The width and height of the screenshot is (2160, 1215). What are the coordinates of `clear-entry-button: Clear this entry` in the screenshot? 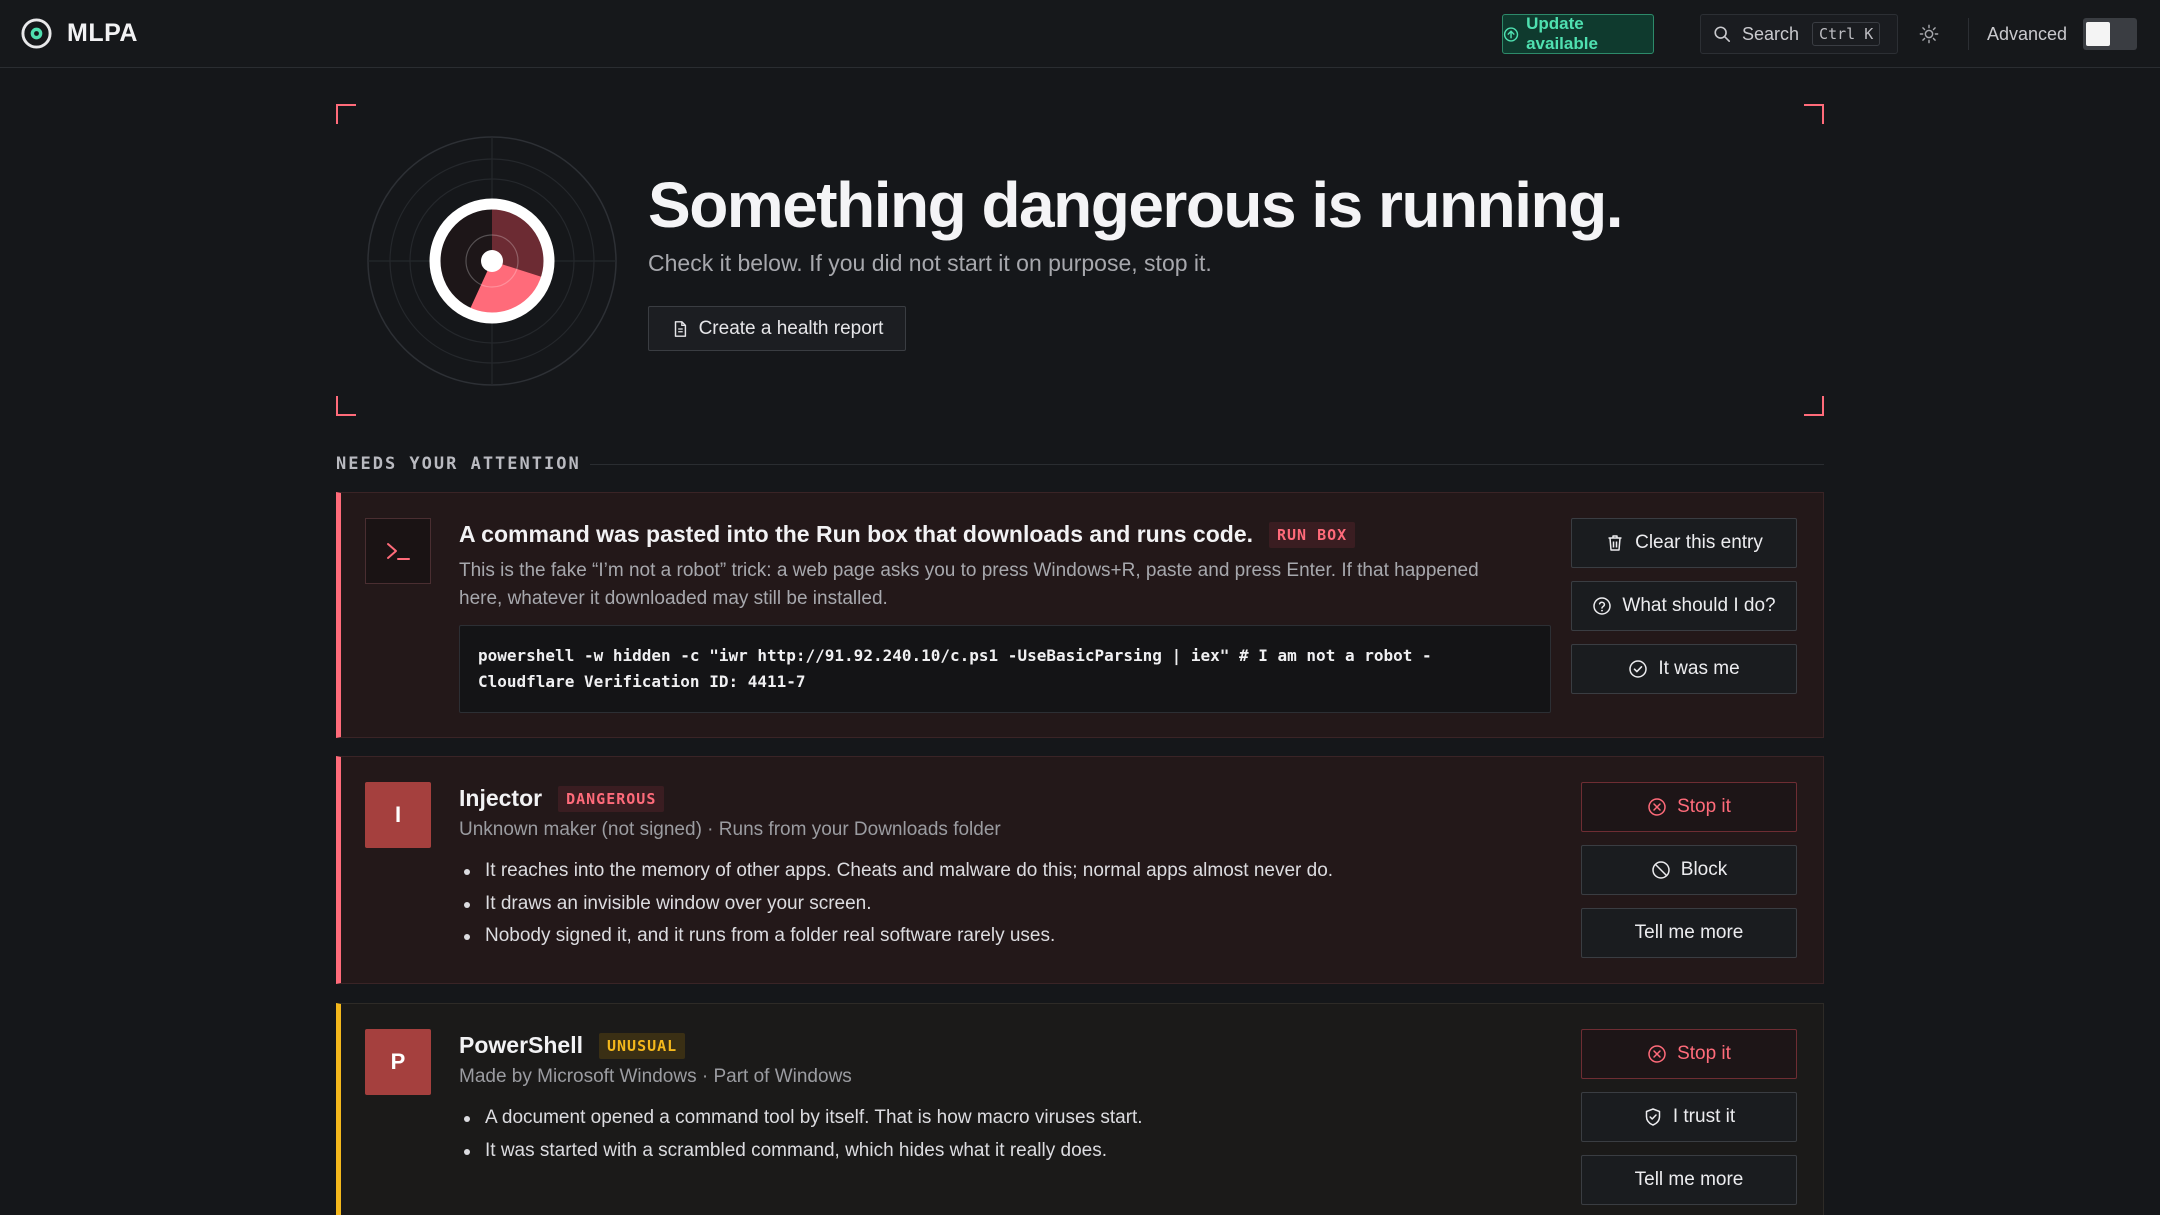 It's located at (1684, 543).